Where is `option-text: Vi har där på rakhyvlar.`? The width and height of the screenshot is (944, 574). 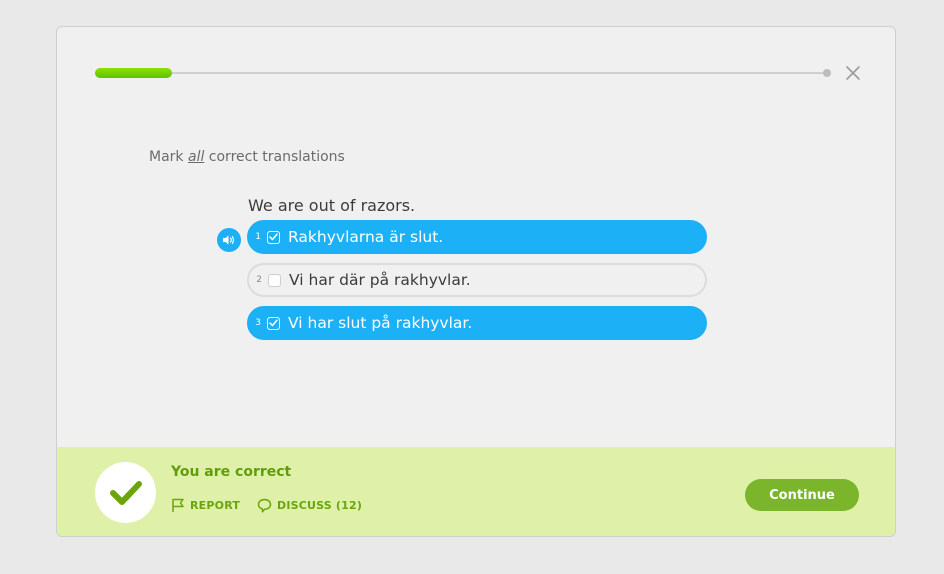 option-text: Vi har där på rakhyvlar. is located at coordinates (380, 280).